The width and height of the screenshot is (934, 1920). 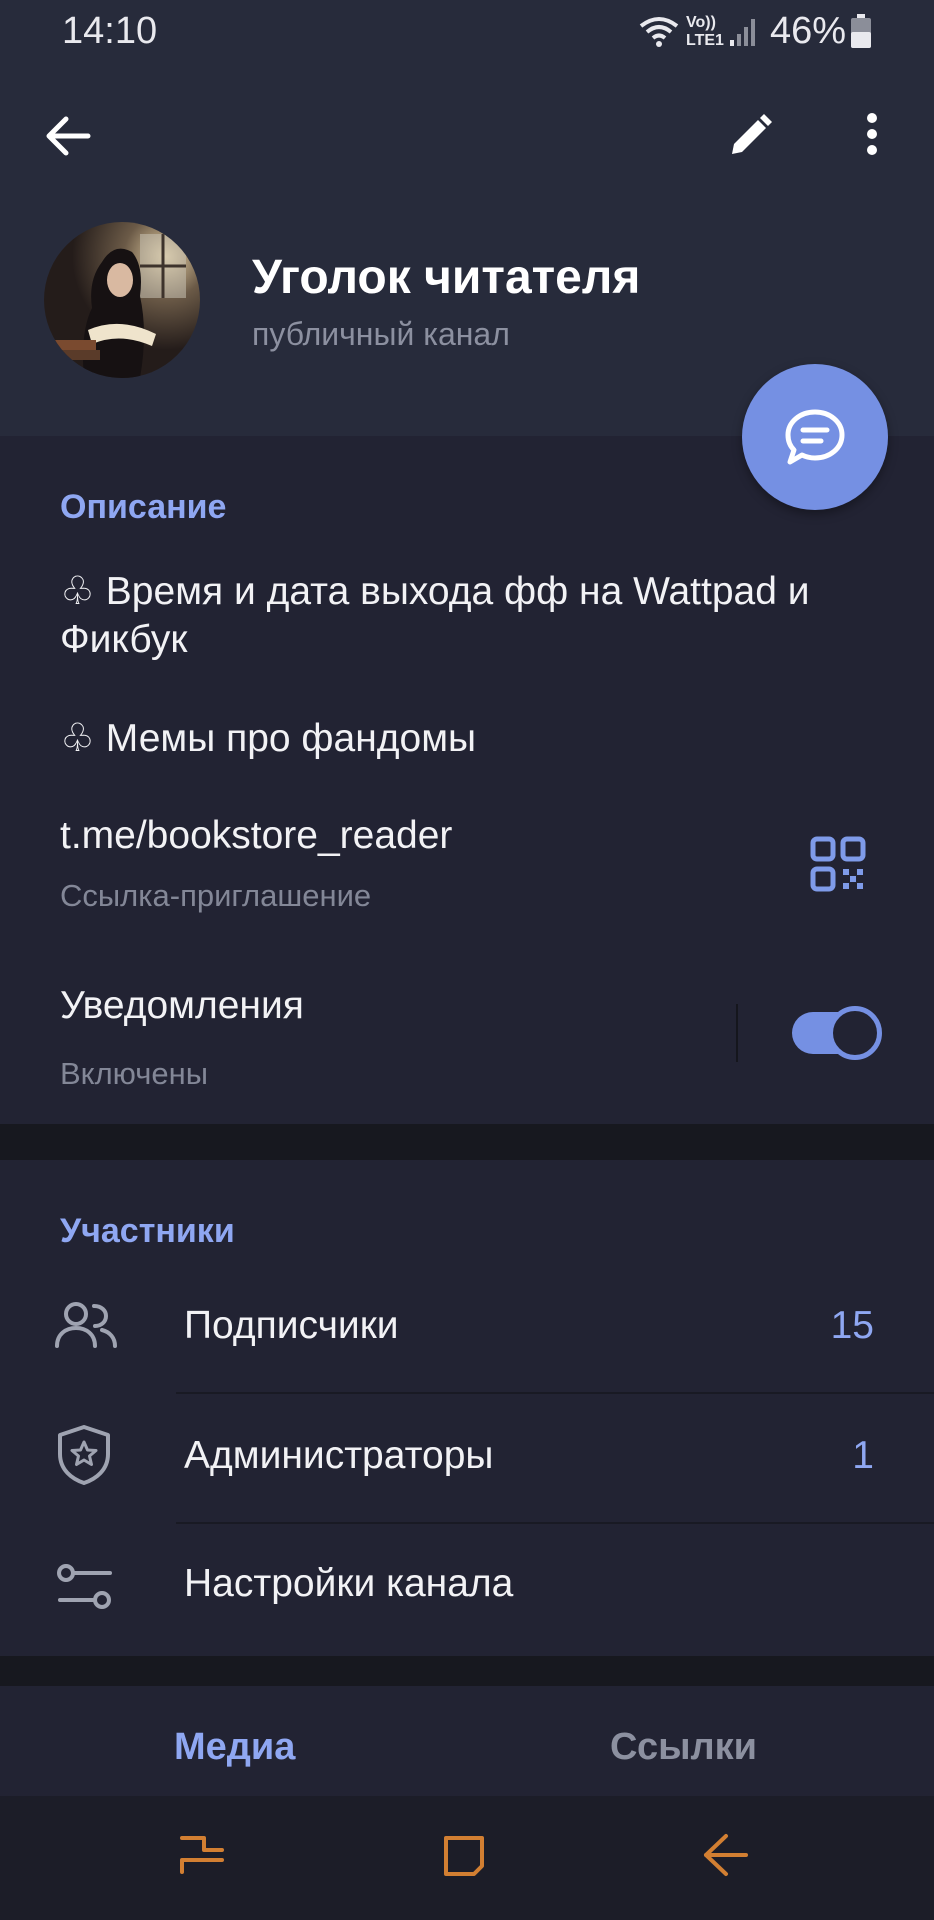 I want to click on qr-code-icon, so click(x=838, y=864).